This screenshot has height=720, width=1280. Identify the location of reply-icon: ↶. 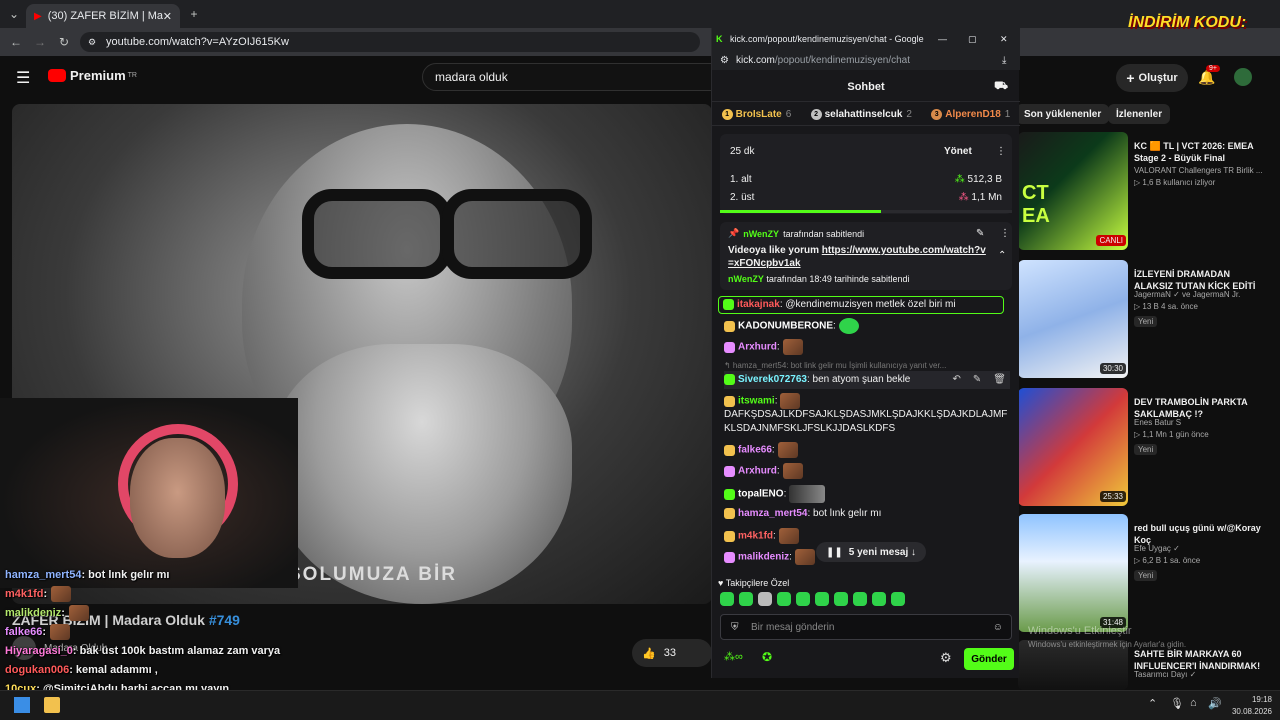
(957, 379).